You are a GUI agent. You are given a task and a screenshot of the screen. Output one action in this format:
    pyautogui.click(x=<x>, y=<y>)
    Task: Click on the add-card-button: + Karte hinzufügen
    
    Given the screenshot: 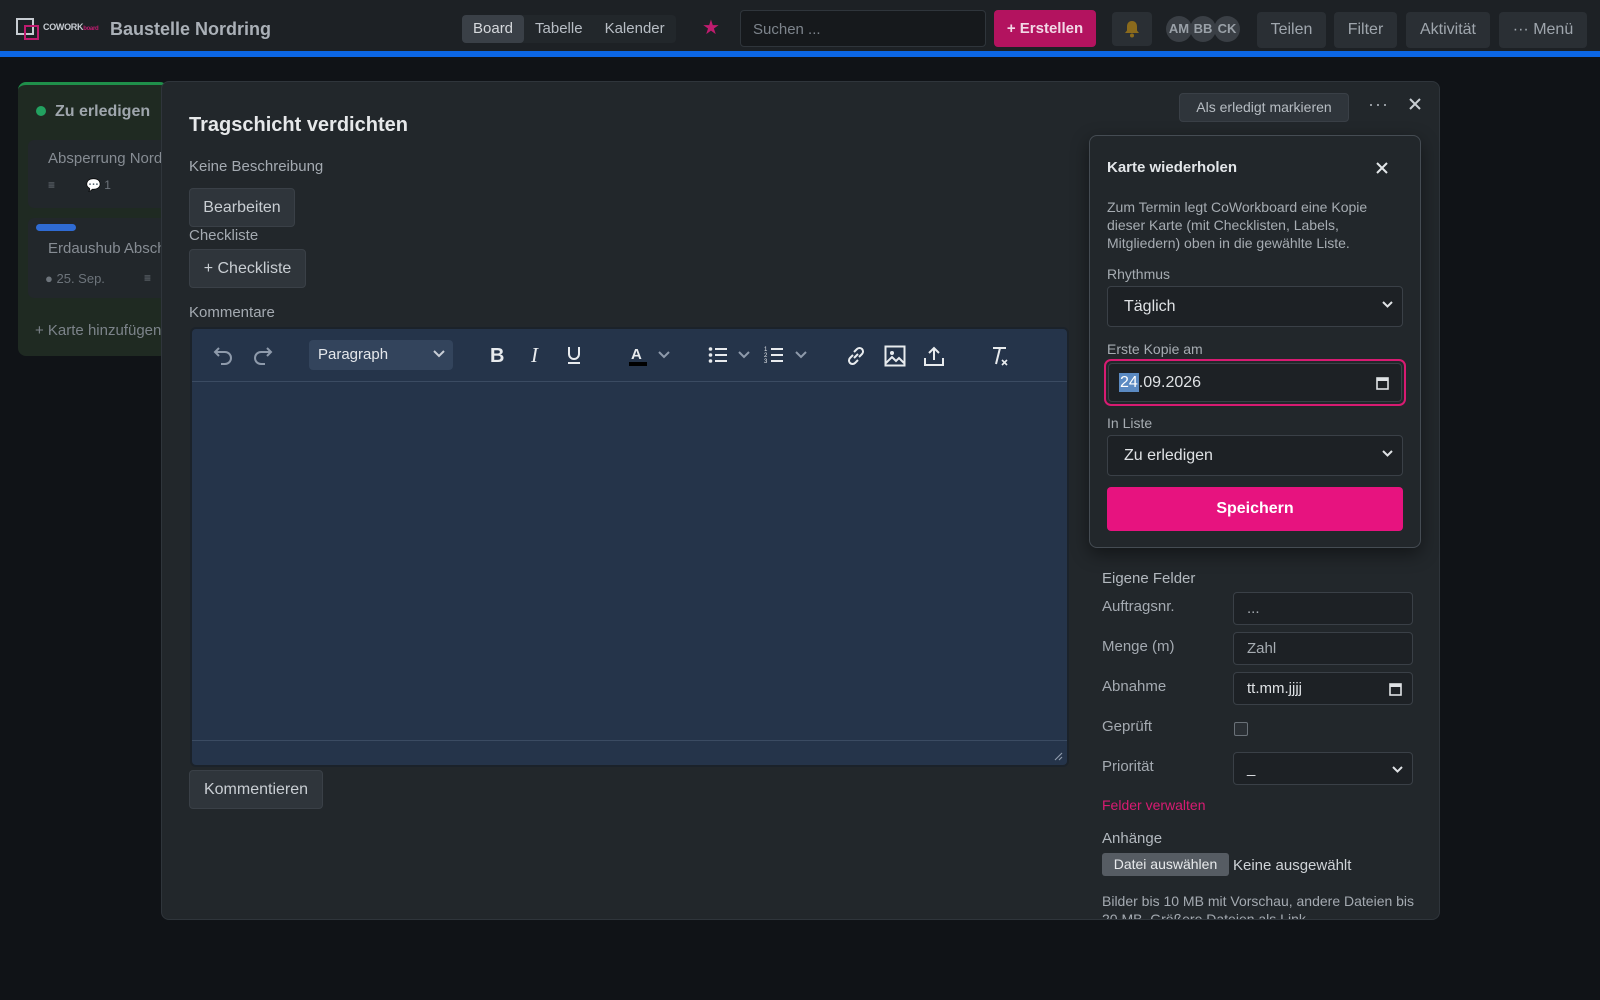 What is the action you would take?
    pyautogui.click(x=98, y=330)
    